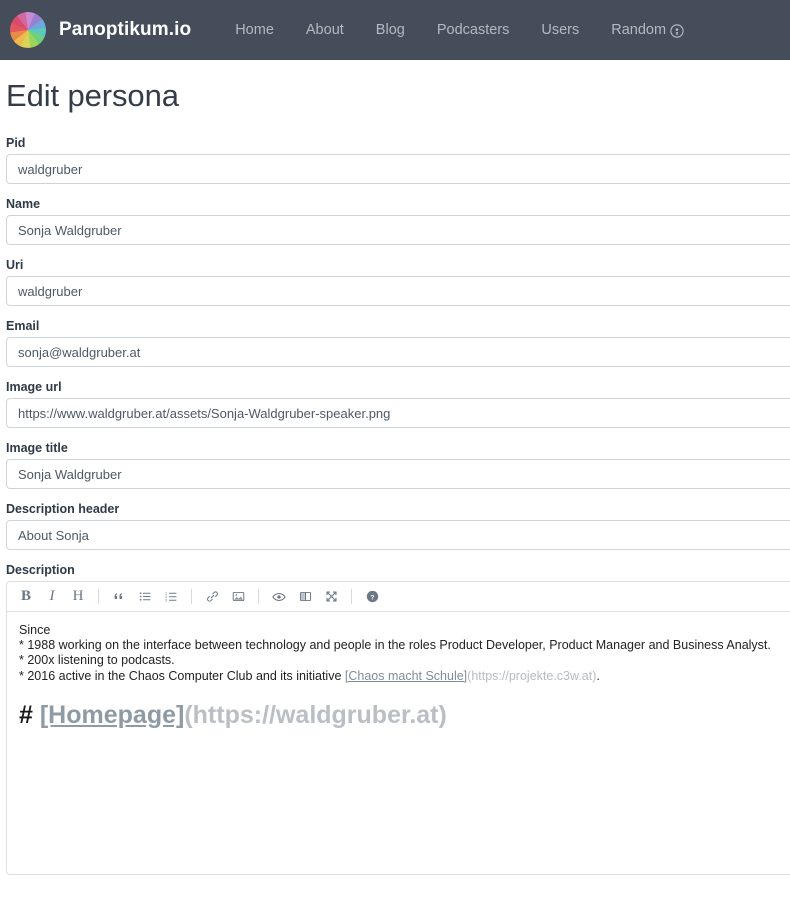  I want to click on nav-link-label: About, so click(324, 30).